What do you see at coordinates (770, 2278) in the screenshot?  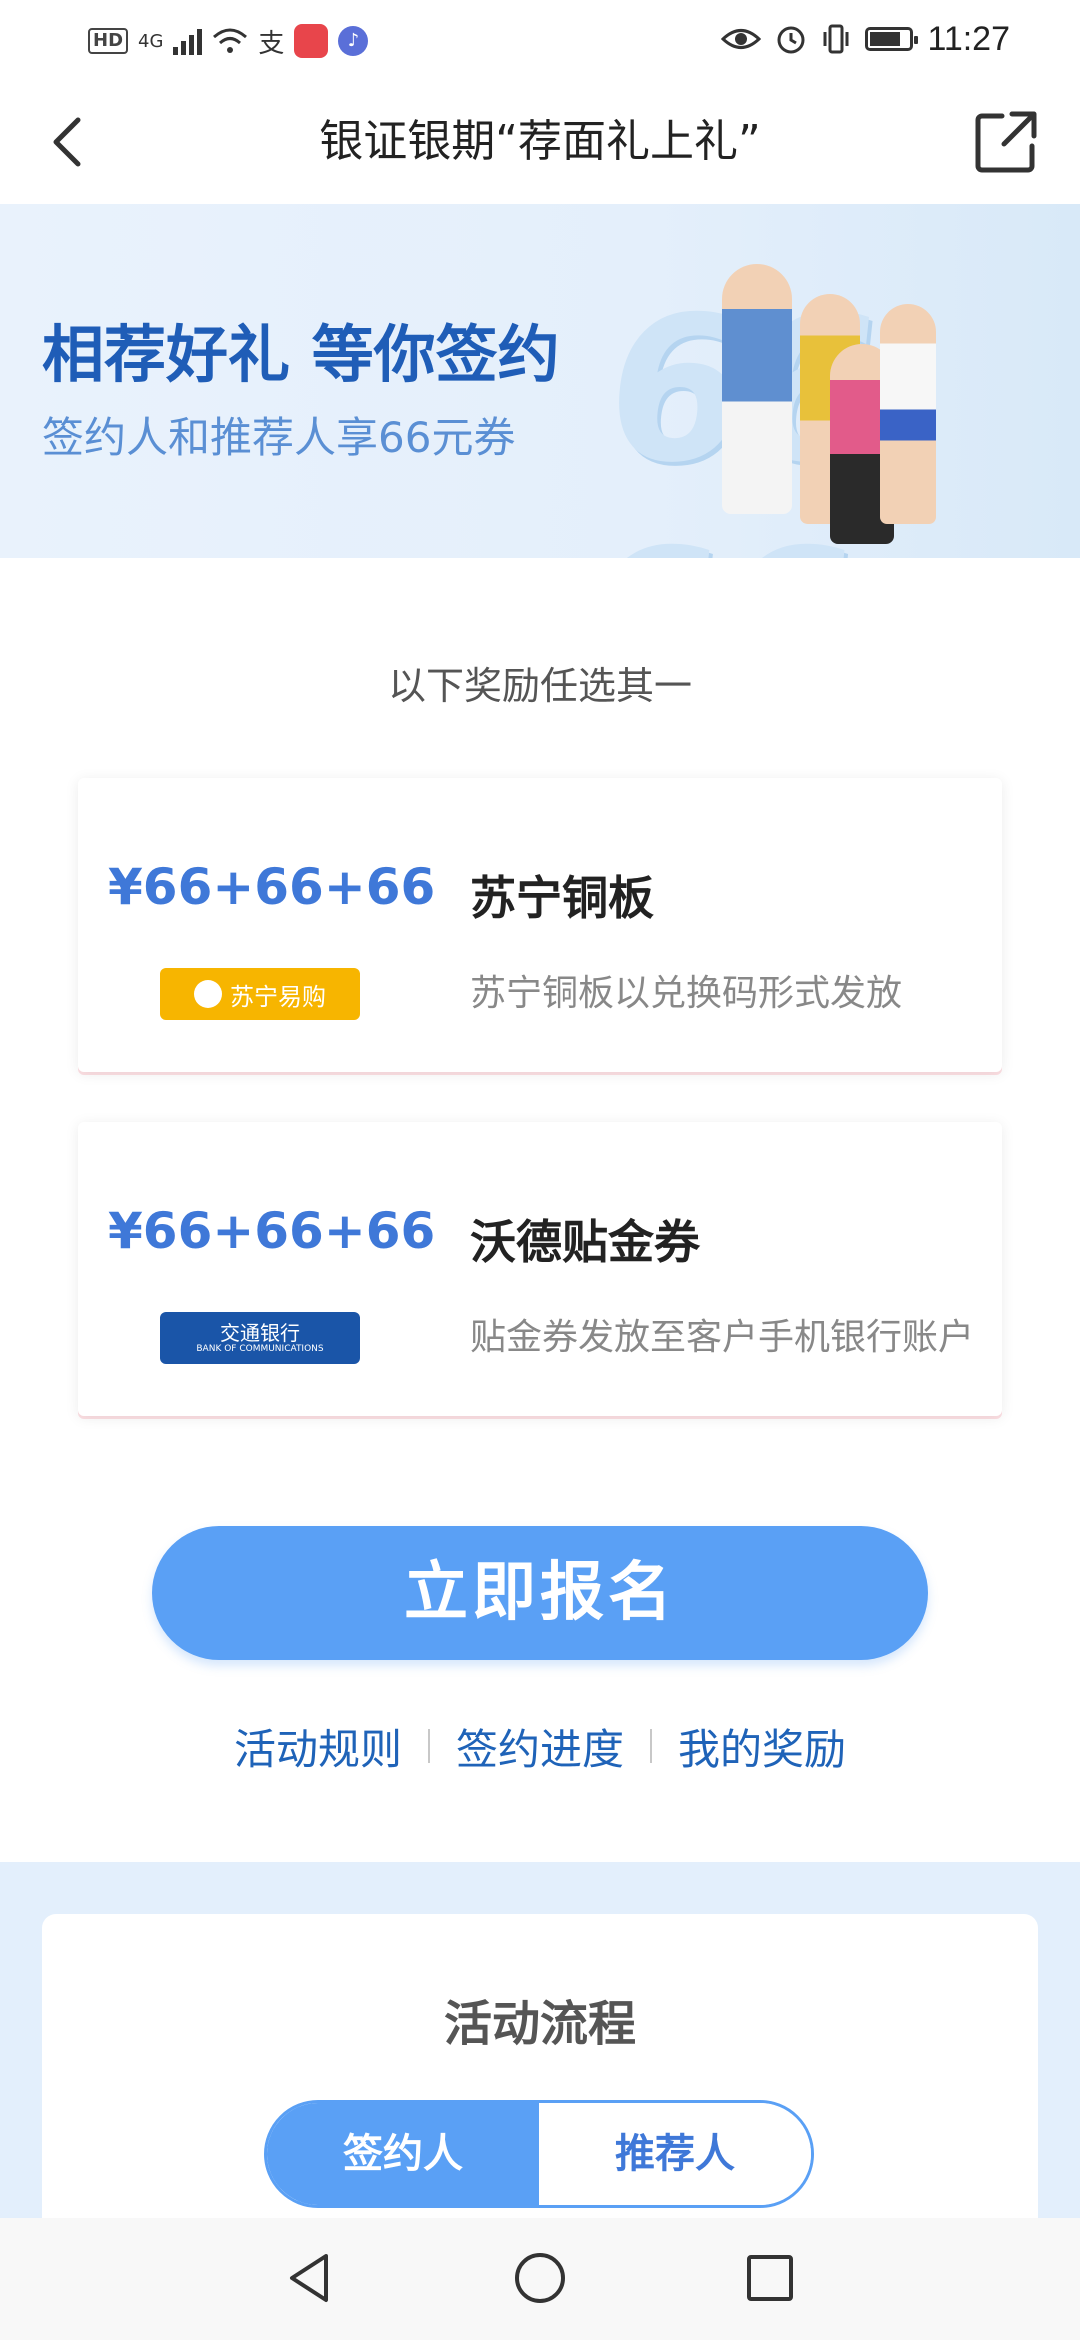 I see `nav-recents-square-icon` at bounding box center [770, 2278].